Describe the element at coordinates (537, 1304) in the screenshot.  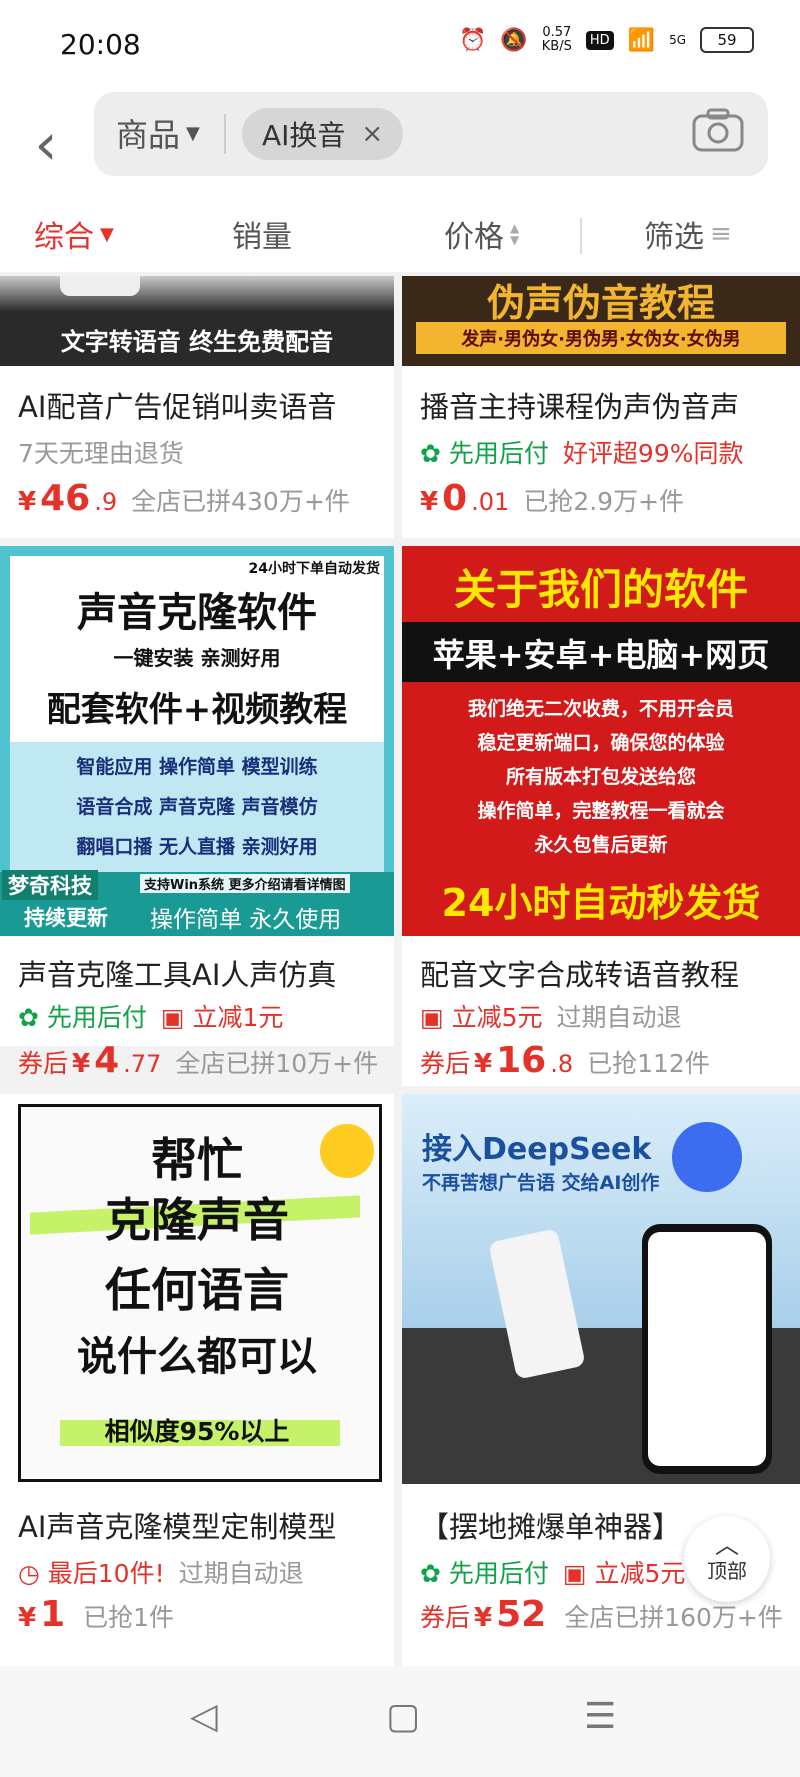
I see `usb-device-image` at that location.